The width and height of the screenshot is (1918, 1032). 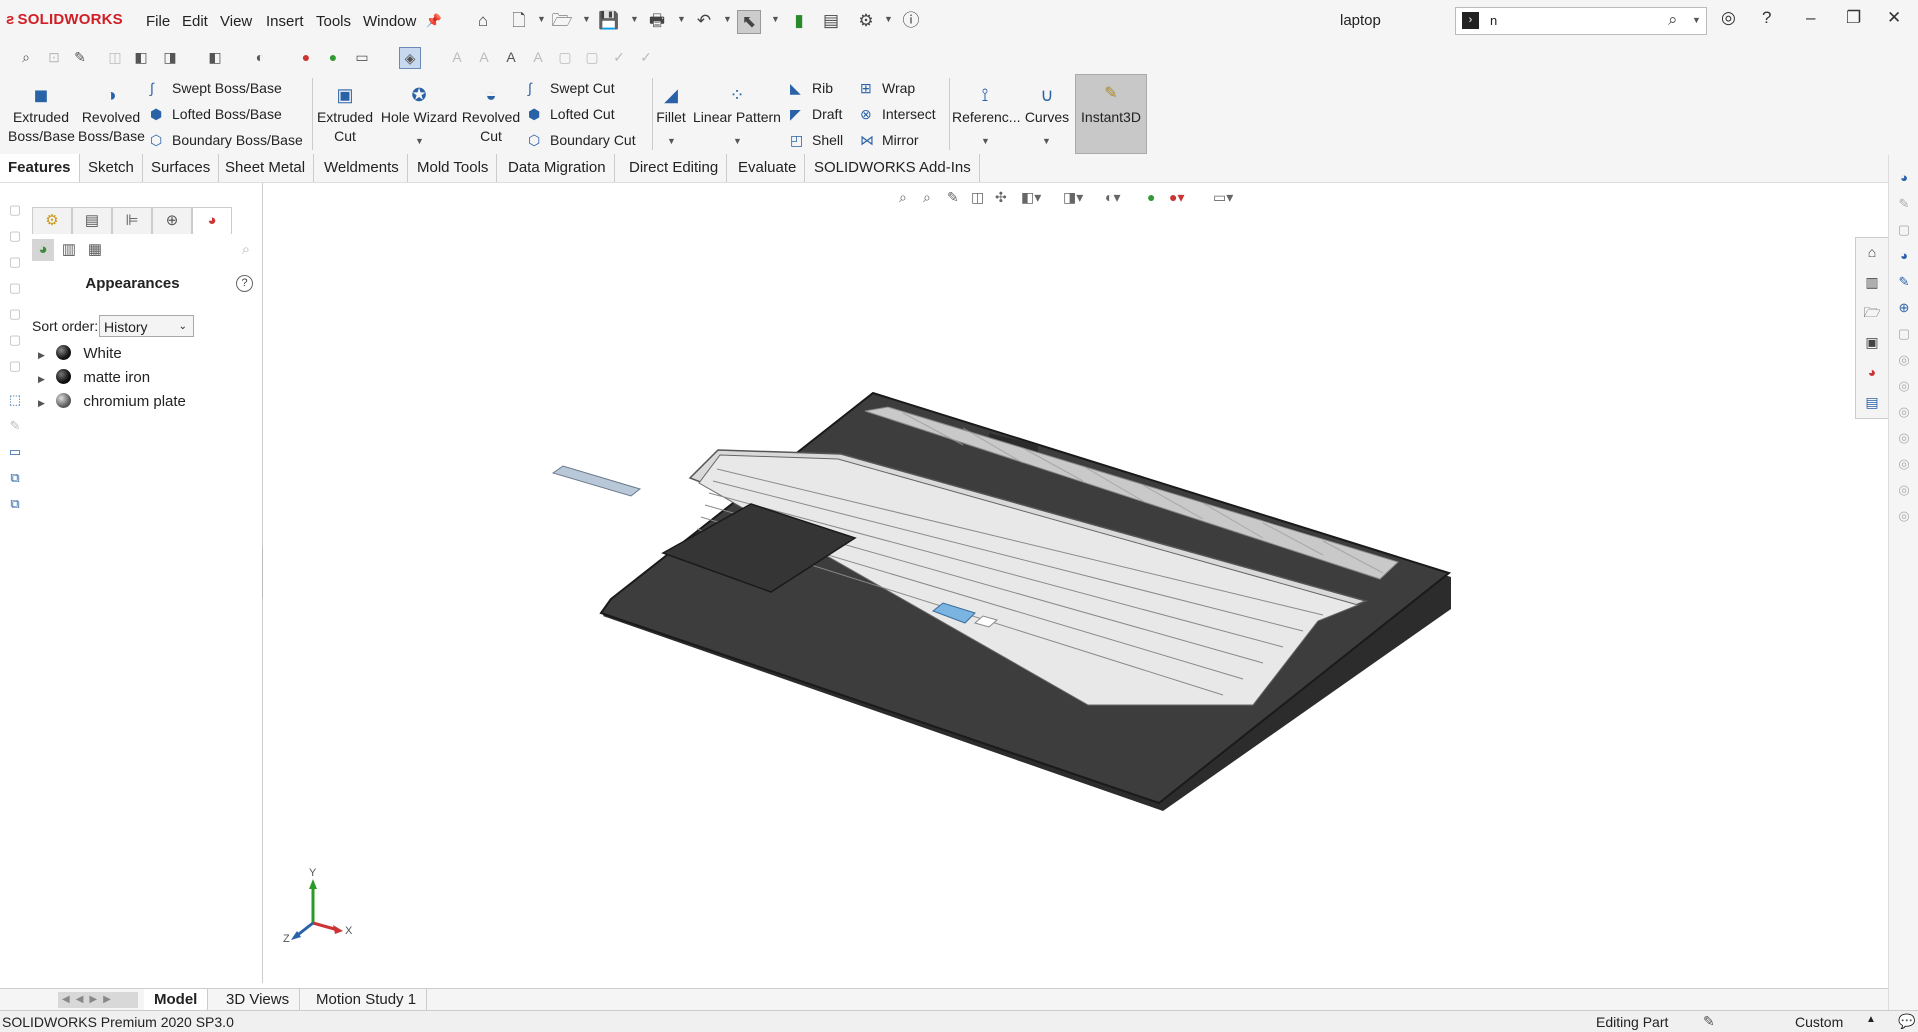 What do you see at coordinates (1906, 1021) in the screenshot?
I see `comment-icon: 💬` at bounding box center [1906, 1021].